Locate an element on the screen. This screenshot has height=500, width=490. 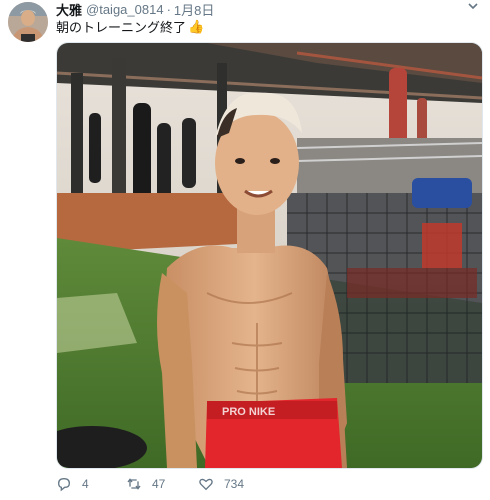
retweet-count: 47 is located at coordinates (159, 484).